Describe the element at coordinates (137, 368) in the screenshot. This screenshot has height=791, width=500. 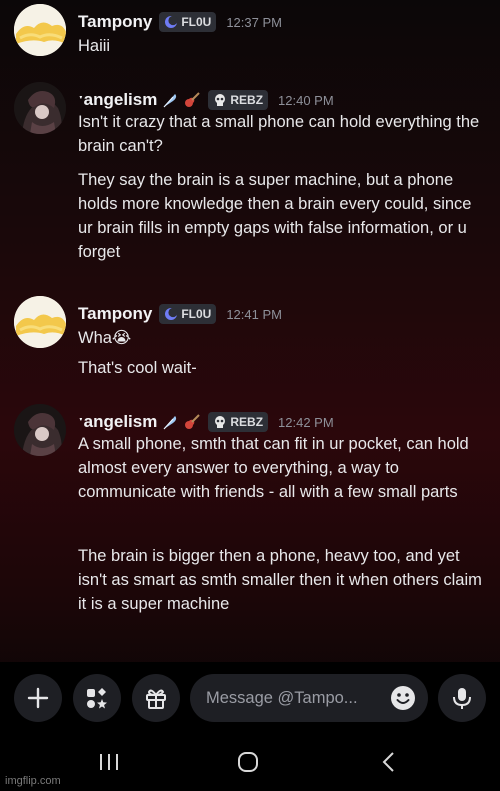
I see `message-text: That's cool wait-` at that location.